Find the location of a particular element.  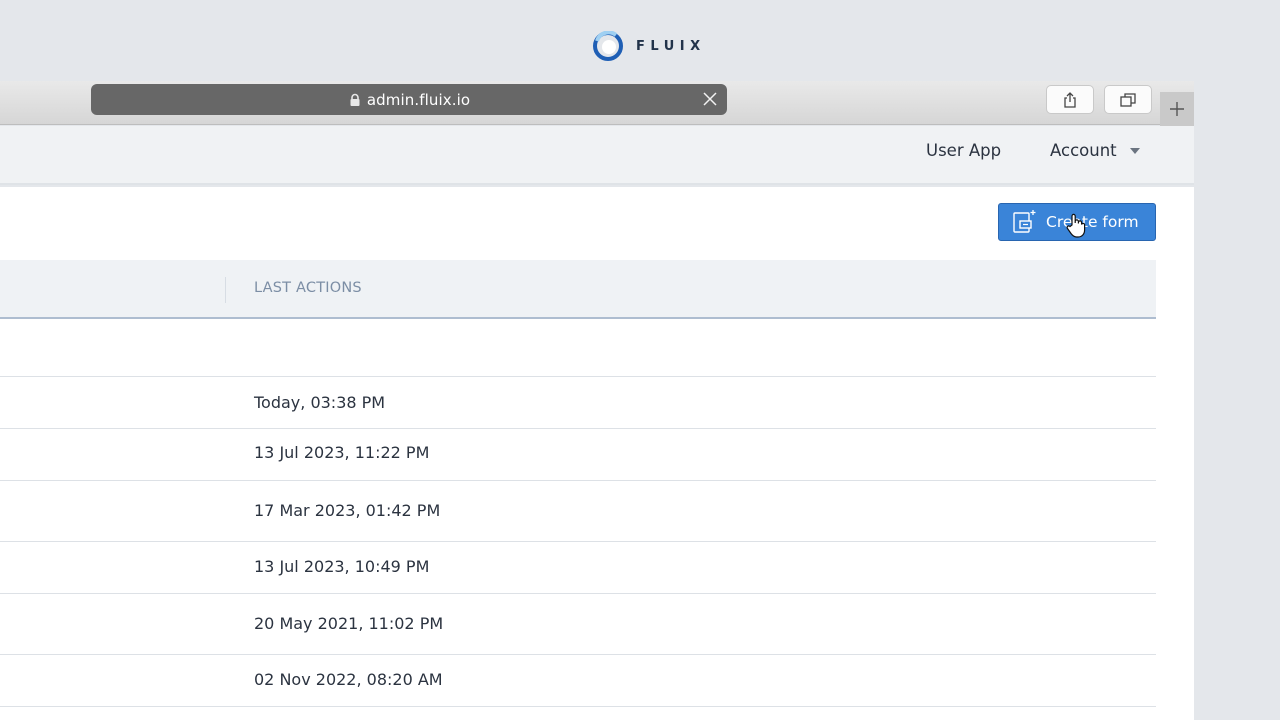

nav-account-label: Account is located at coordinates (1083, 150).